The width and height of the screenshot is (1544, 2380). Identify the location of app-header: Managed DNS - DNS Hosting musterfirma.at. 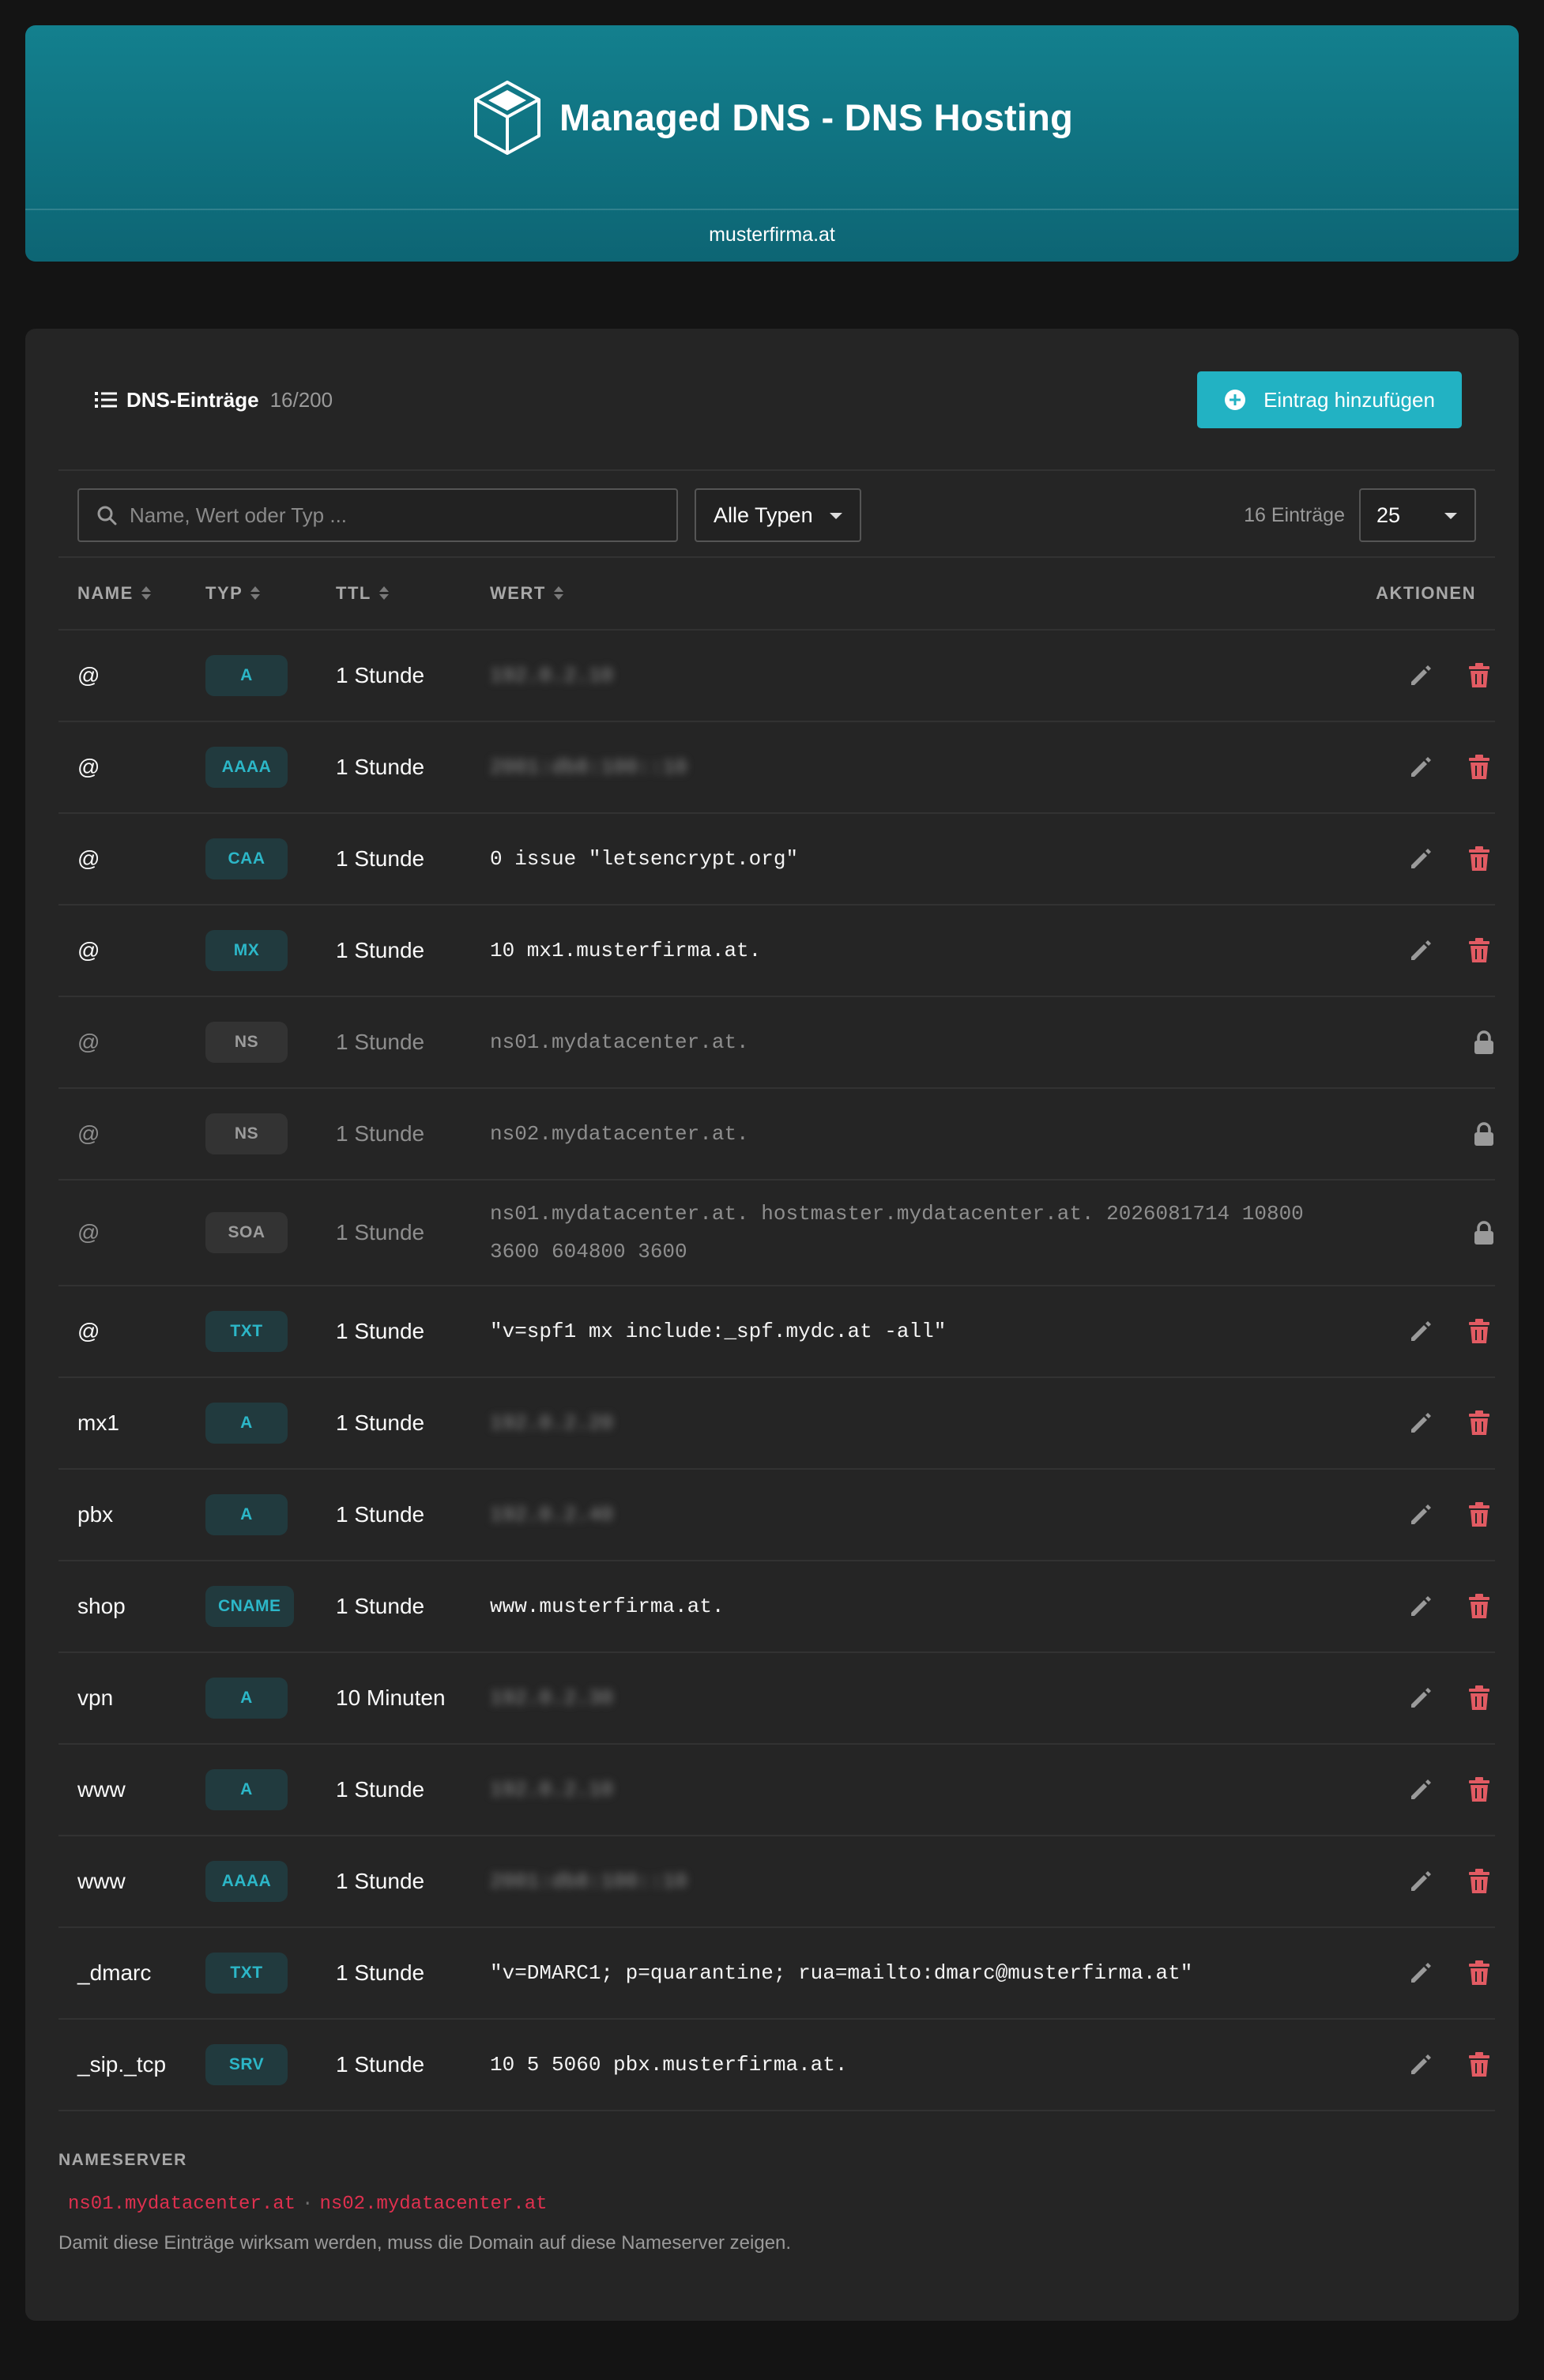
(772, 143).